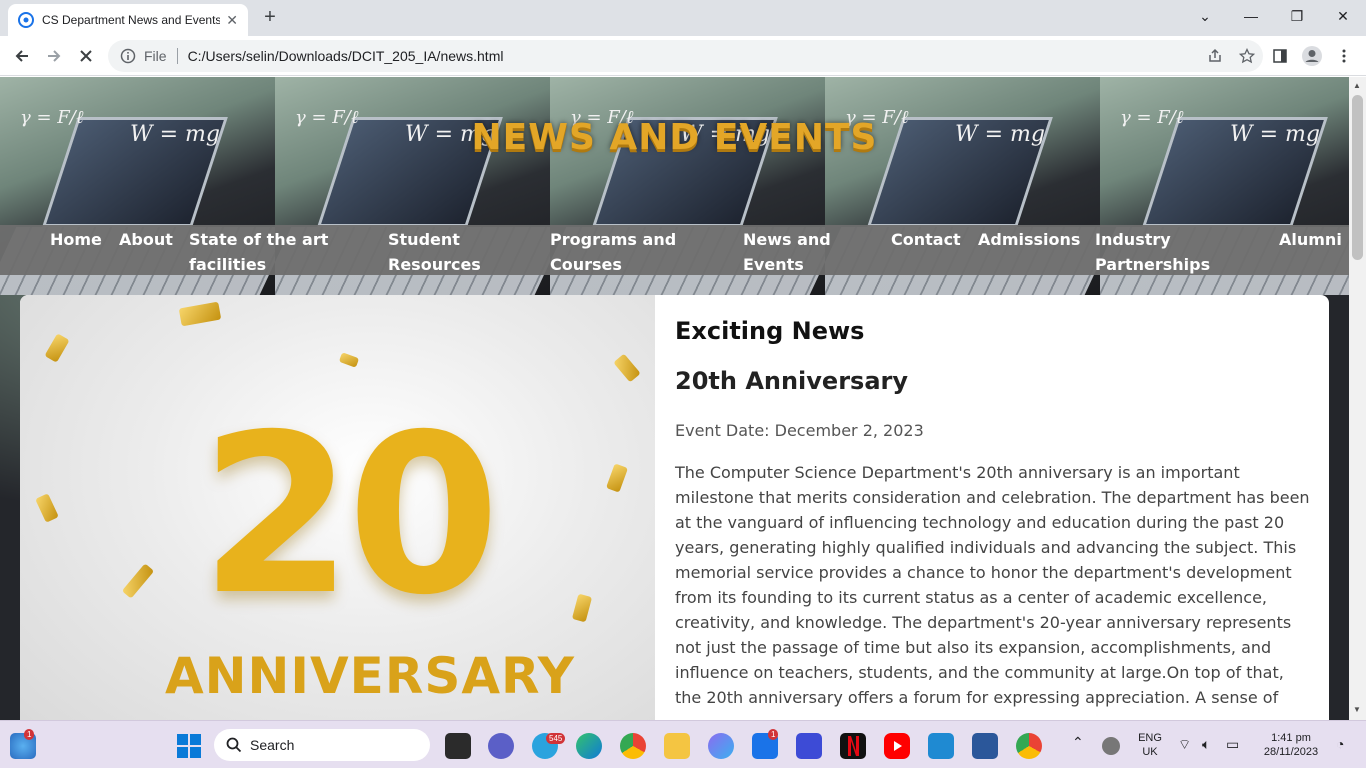 This screenshot has width=1366, height=768. What do you see at coordinates (1297, 16) in the screenshot?
I see `restore-button: ❐` at bounding box center [1297, 16].